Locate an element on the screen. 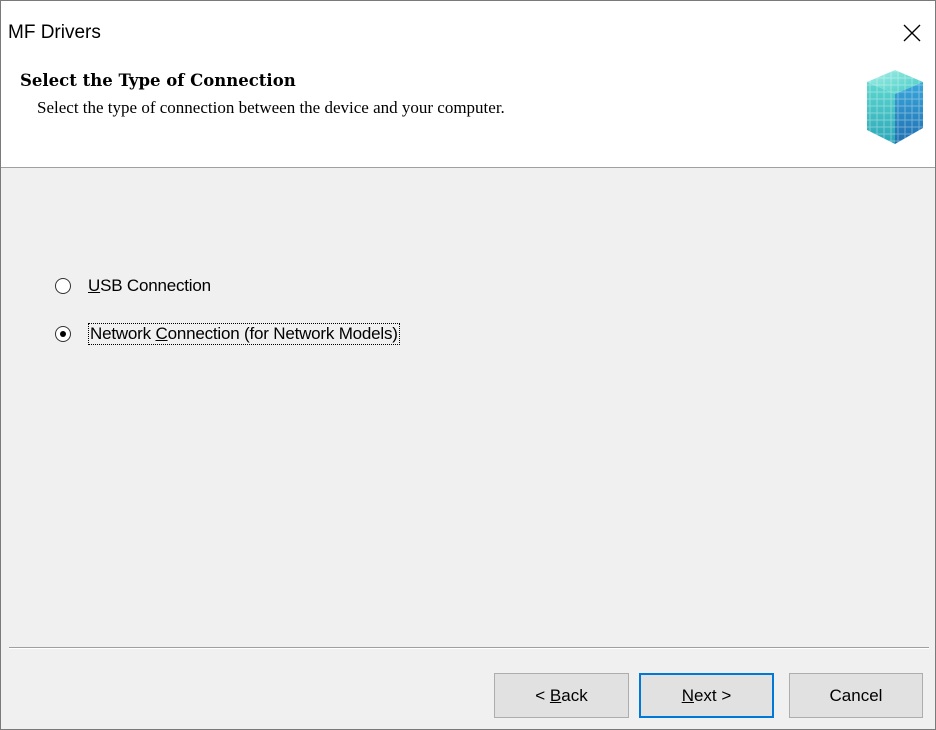 The image size is (936, 730). usb-radio is located at coordinates (63, 286).